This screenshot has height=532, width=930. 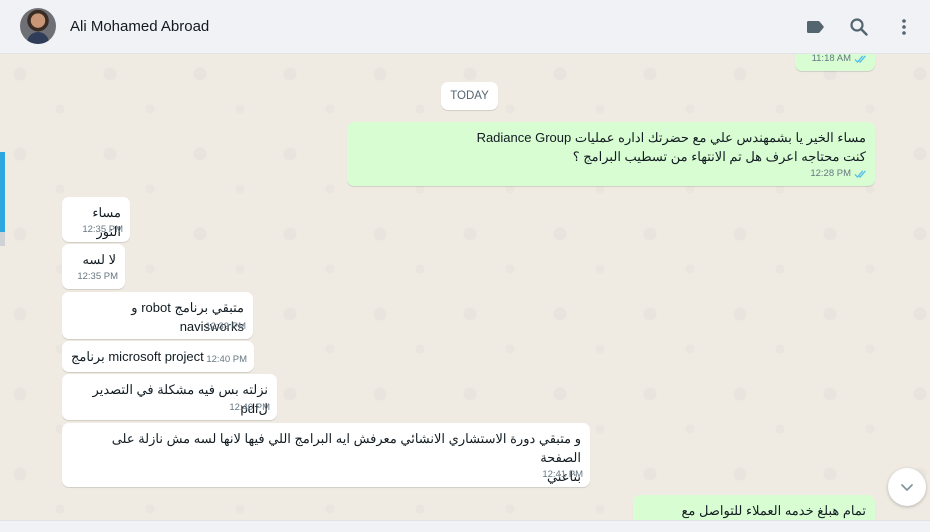 I want to click on message-outgoing: تمام هبلغ خدمه العملاء للتواصل مع حضرتك, so click(x=754, y=507).